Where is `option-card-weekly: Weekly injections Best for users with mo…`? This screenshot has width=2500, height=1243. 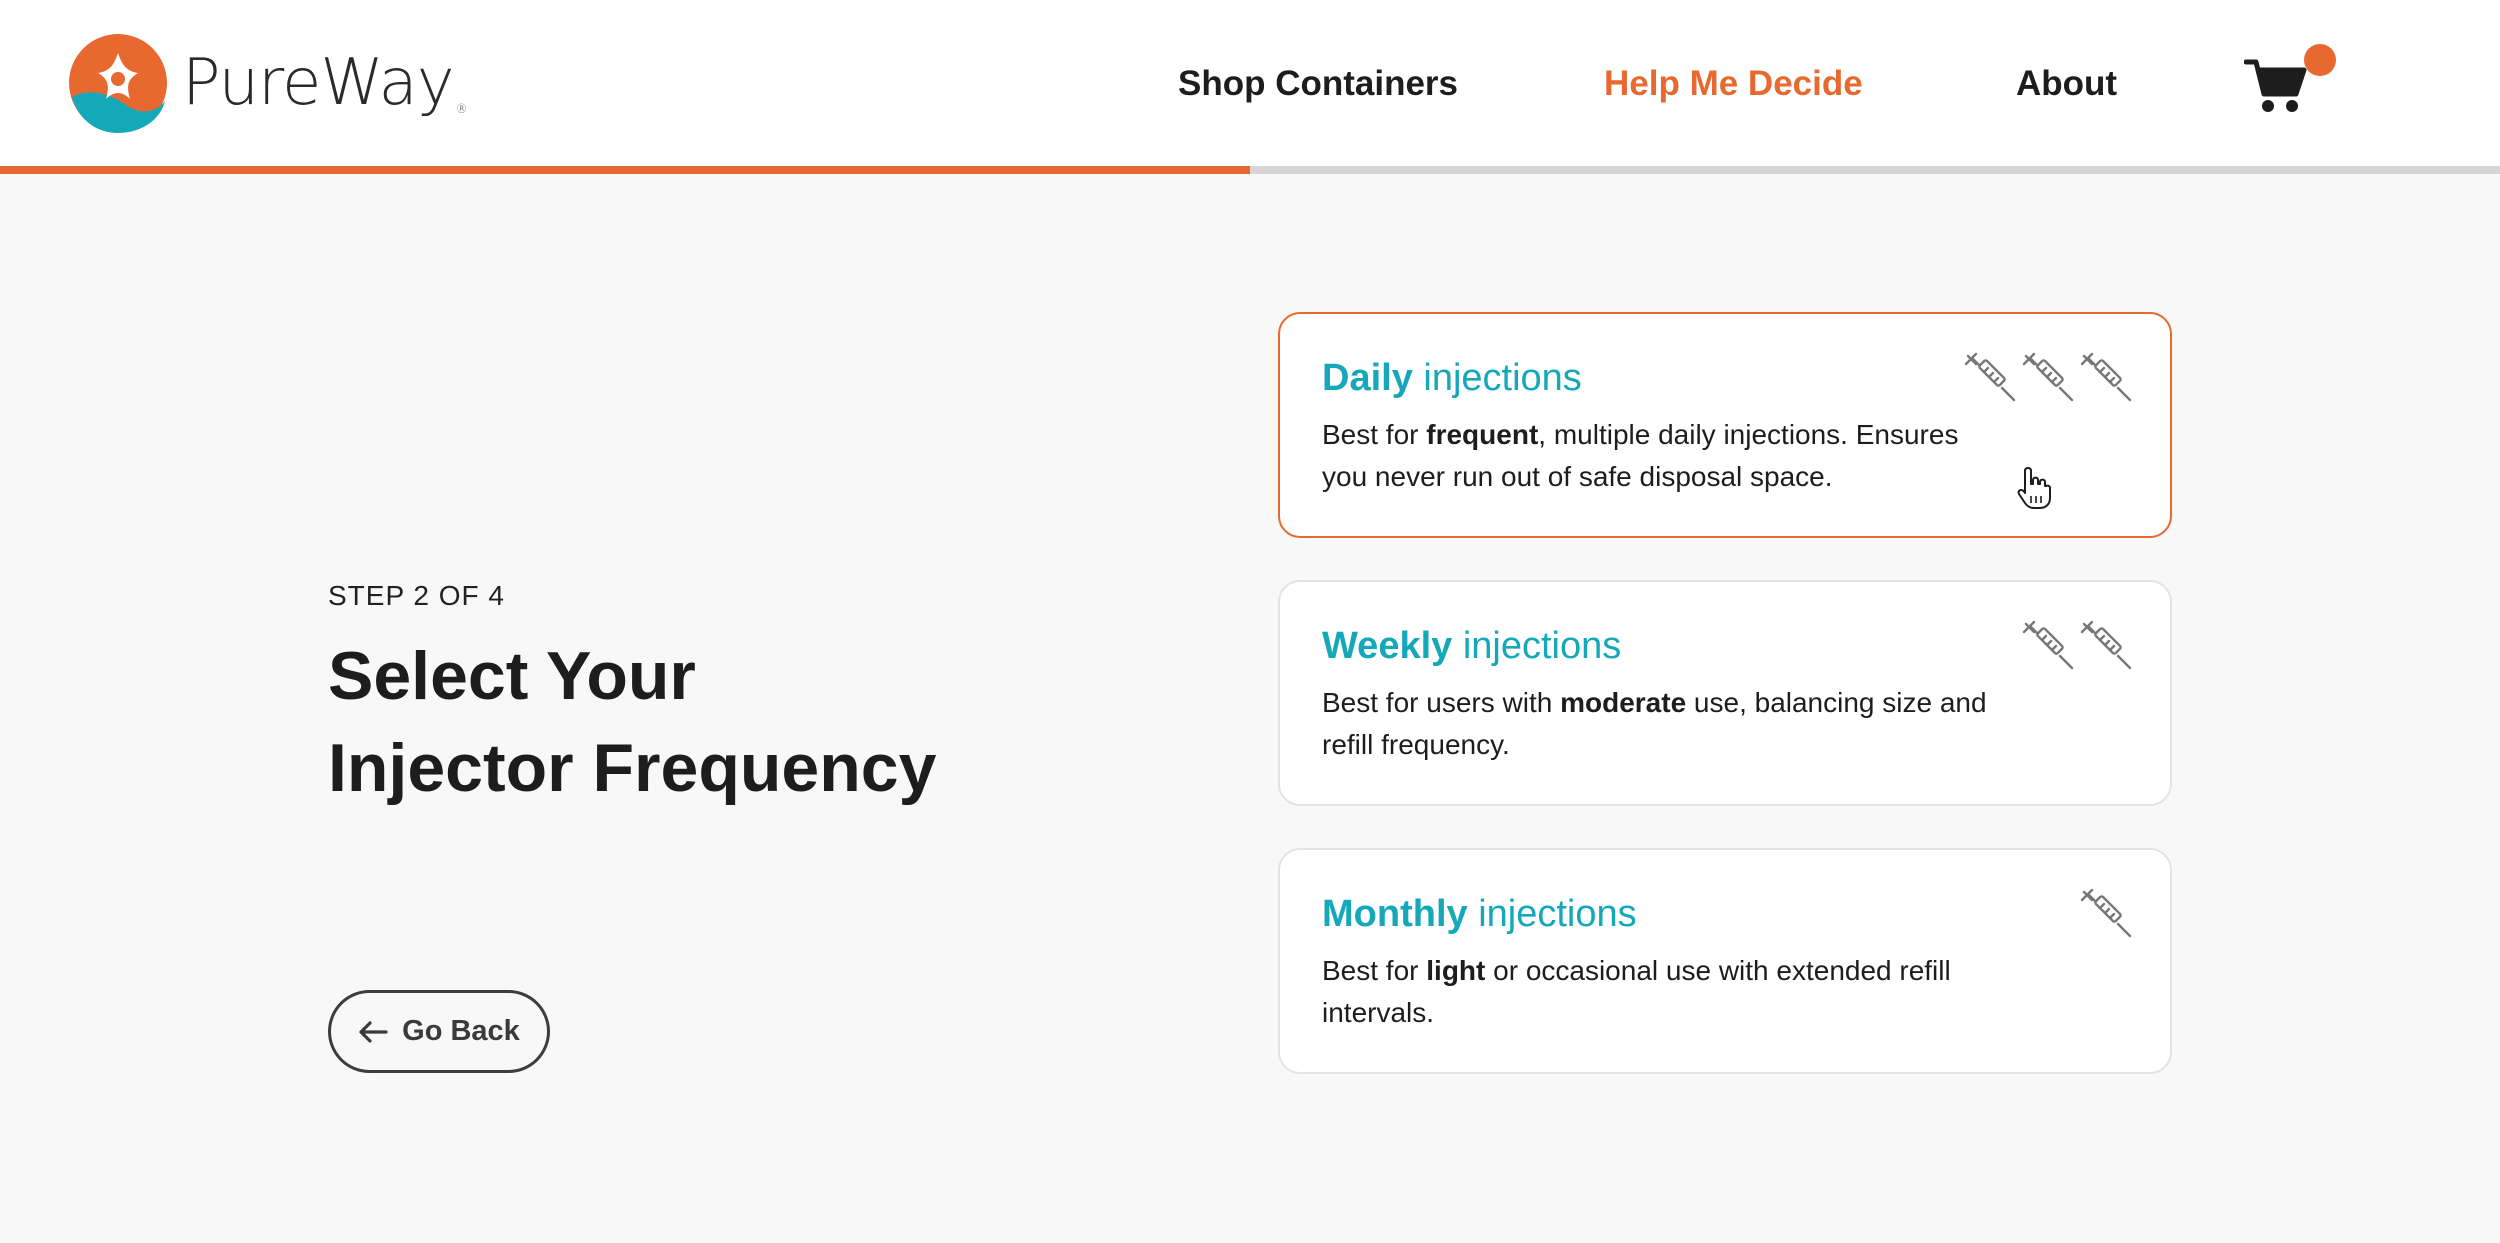
option-card-weekly: Weekly injections Best for users with mo… is located at coordinates (1725, 693).